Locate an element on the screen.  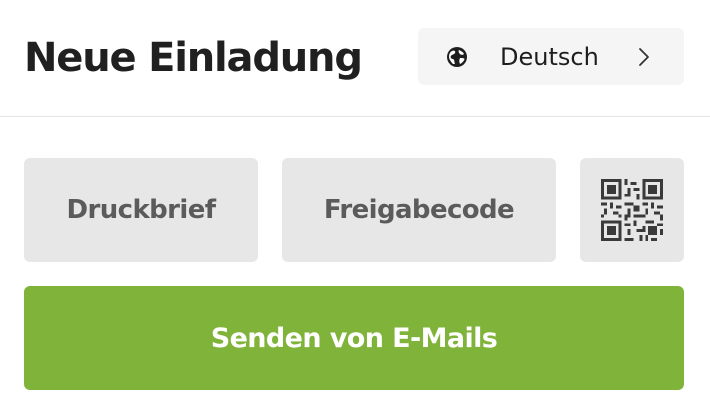
print-letter-label: Druckbrief is located at coordinates (141, 210).